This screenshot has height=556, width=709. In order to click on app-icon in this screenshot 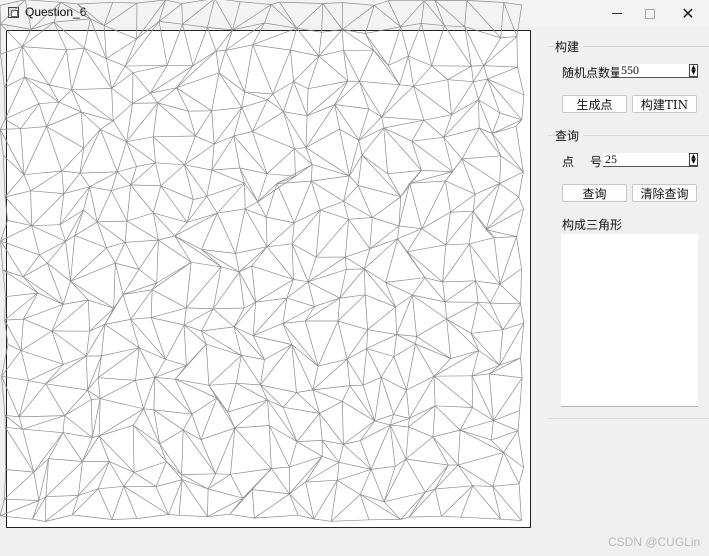, I will do `click(13, 12)`.